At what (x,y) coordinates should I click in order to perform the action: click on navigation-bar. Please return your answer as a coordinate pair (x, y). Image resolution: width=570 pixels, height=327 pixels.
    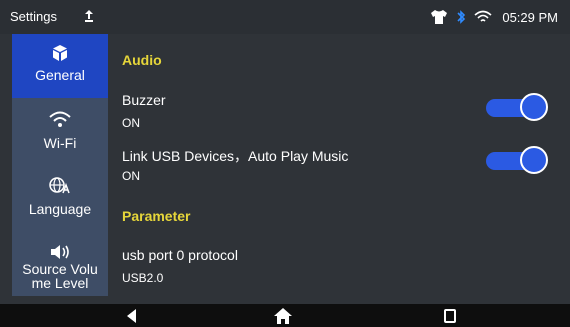
    Looking at the image, I should click on (285, 315).